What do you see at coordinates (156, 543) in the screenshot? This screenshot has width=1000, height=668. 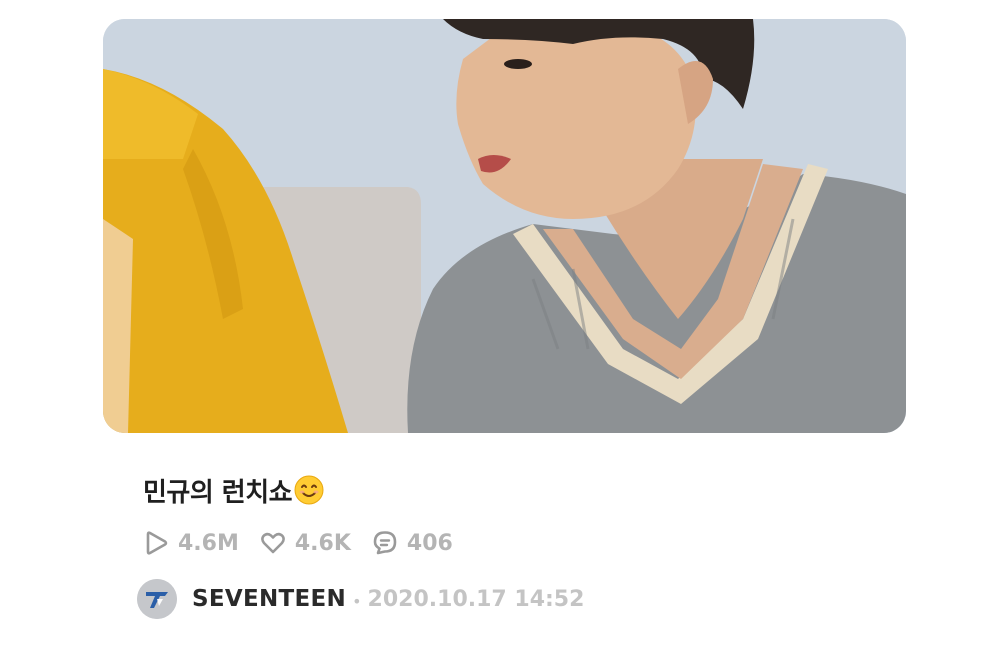 I see `play-icon` at bounding box center [156, 543].